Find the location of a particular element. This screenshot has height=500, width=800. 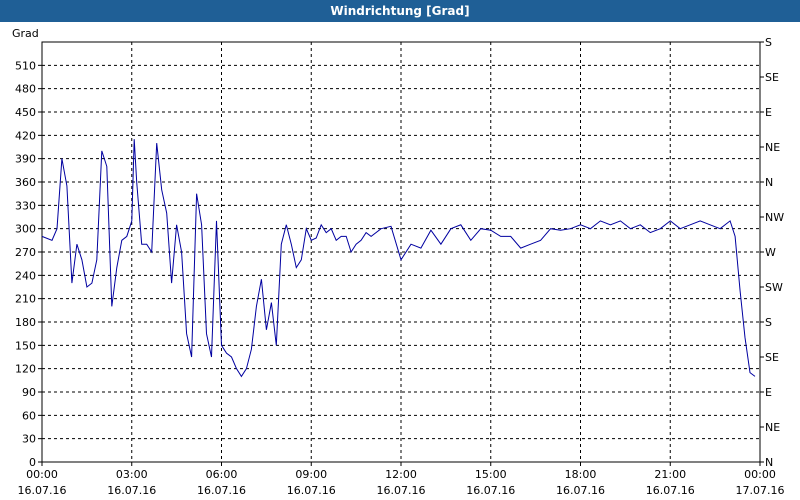

y-axis-right: NNEESESSWWNWNNEESES is located at coordinates (772, 252).